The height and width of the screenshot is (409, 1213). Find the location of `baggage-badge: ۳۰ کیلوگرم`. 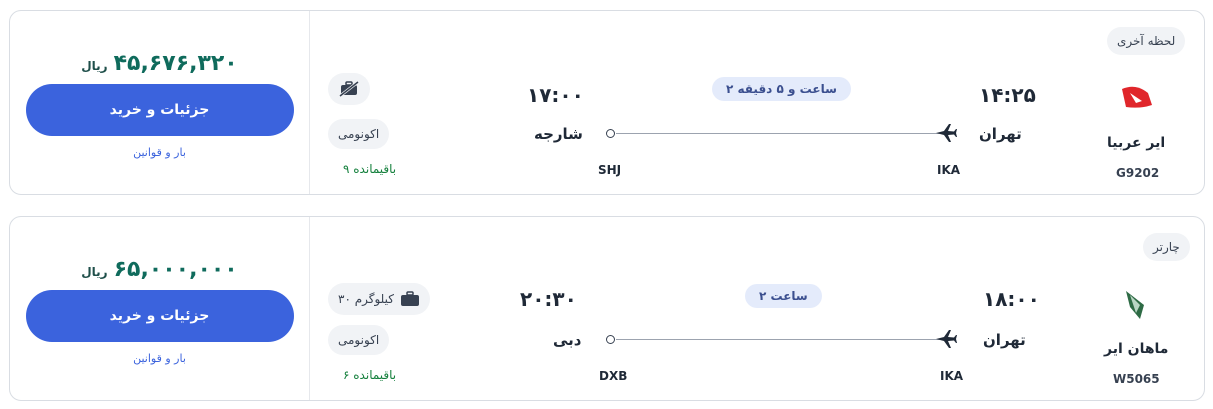

baggage-badge: ۳۰ کیلوگرم is located at coordinates (379, 299).